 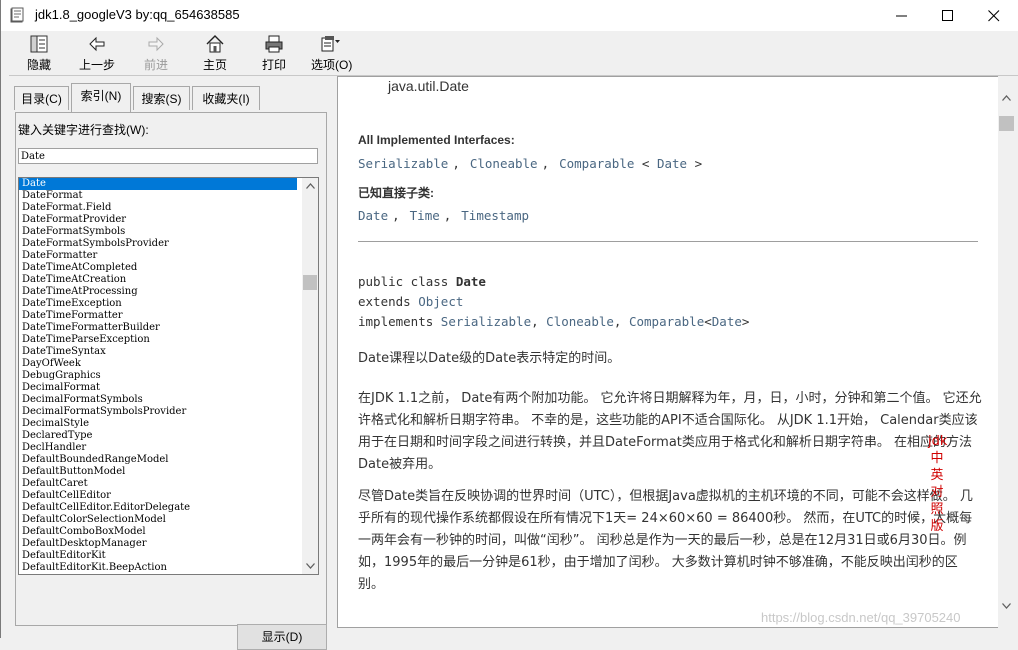 What do you see at coordinates (160, 520) in the screenshot?
I see `list-item: DefaultColorSelectionModel` at bounding box center [160, 520].